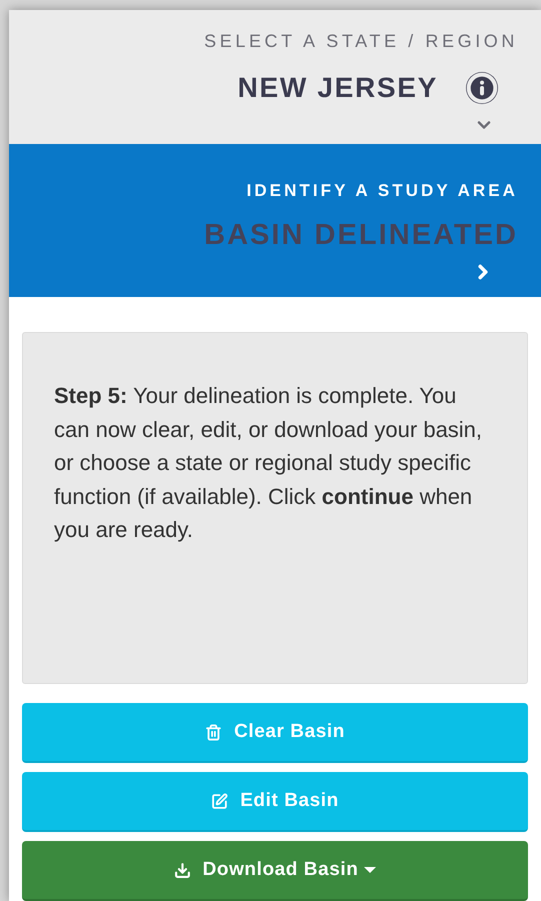  I want to click on step-status: BASIN DELINEATED, so click(361, 235).